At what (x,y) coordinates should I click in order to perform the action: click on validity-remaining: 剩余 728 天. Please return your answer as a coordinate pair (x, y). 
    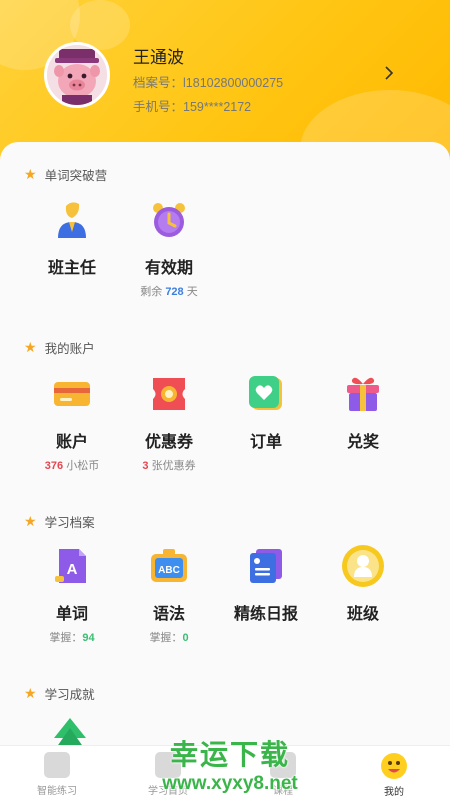
    Looking at the image, I should click on (169, 291).